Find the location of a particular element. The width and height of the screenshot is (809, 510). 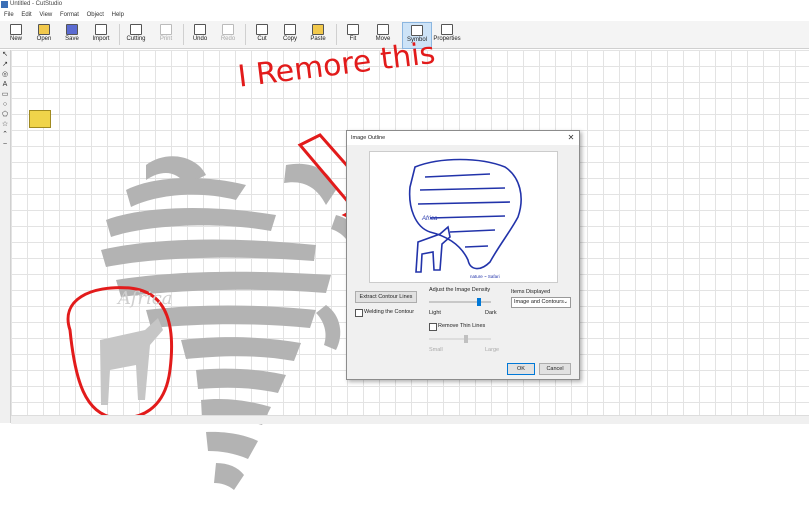

items-displayed-label: Items Displayed is located at coordinates (531, 292).